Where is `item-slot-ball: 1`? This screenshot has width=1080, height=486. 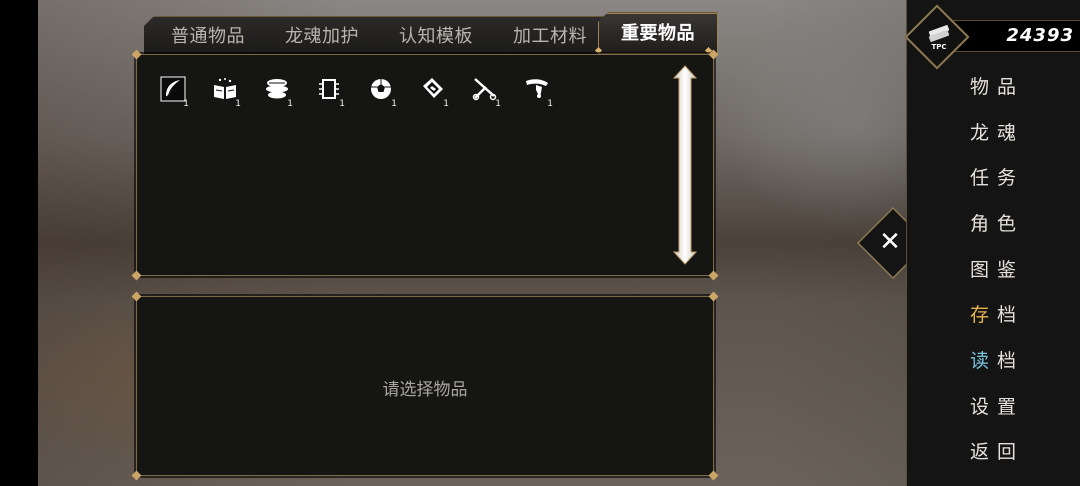
item-slot-ball: 1 is located at coordinates (381, 91).